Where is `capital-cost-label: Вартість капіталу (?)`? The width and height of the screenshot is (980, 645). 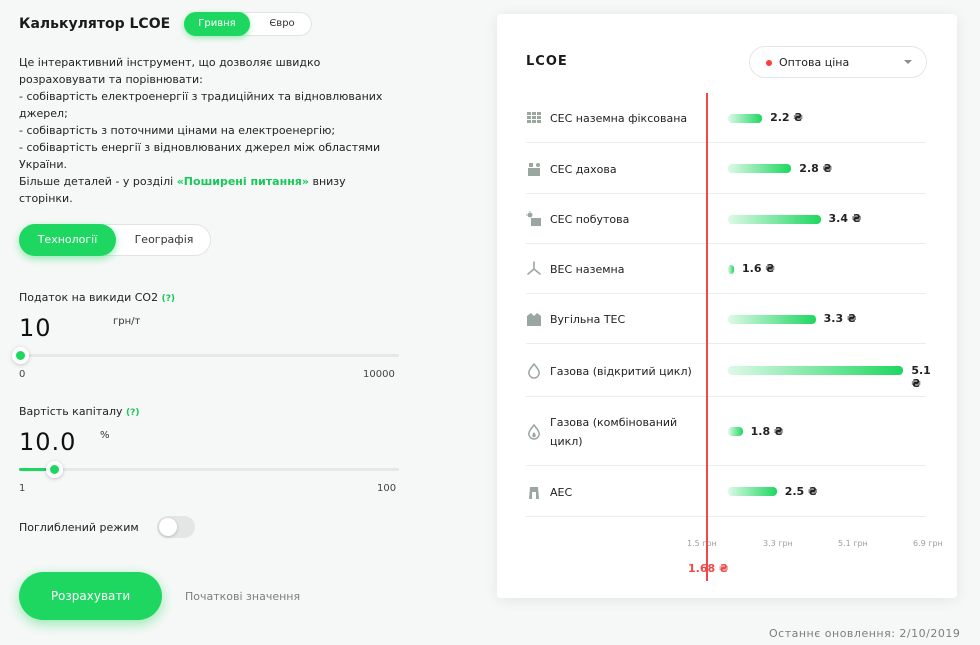 capital-cost-label: Вартість капіталу (?) is located at coordinates (79, 411).